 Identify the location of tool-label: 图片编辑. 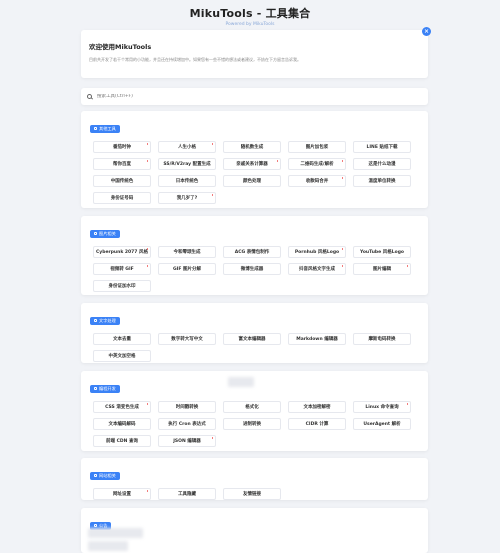
(382, 269).